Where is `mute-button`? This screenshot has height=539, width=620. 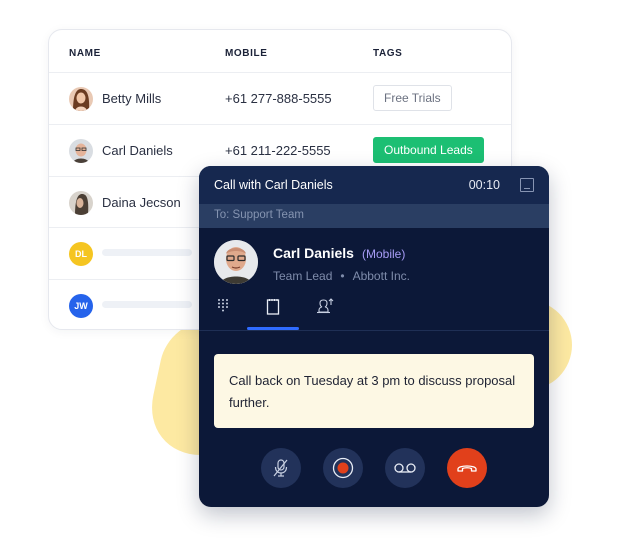 mute-button is located at coordinates (281, 468).